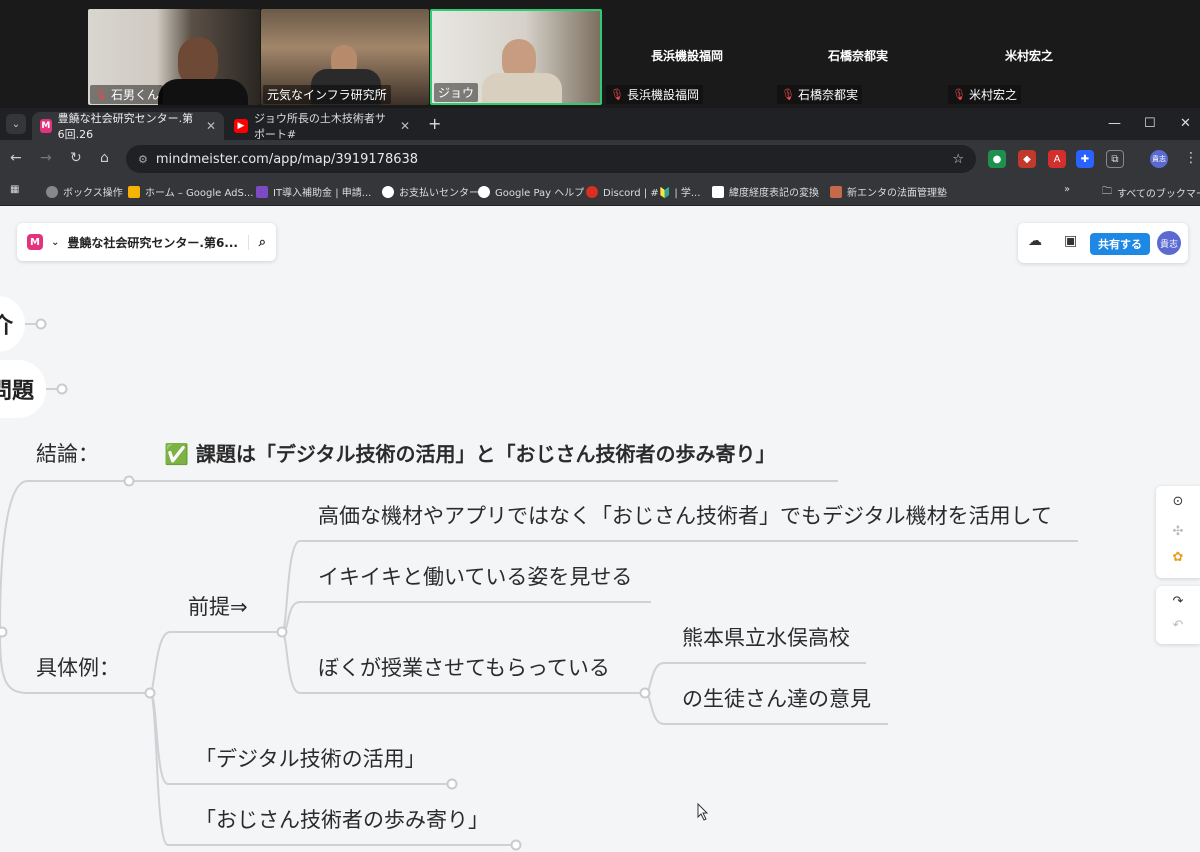 The image size is (1200, 852). Describe the element at coordinates (685, 515) in the screenshot. I see `node-premise-item: 高価な機材やアプリではなく「おじさん技術者」でもデジタル機材を活用して` at that location.